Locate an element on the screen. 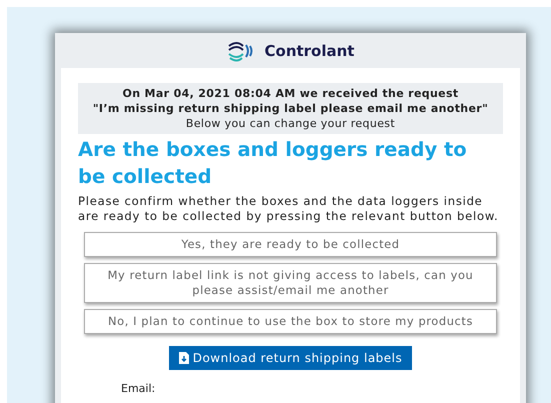 This screenshot has height=403, width=551. notice-text: On Mar 04, 2021 08:04 AM we received the request is located at coordinates (290, 93).